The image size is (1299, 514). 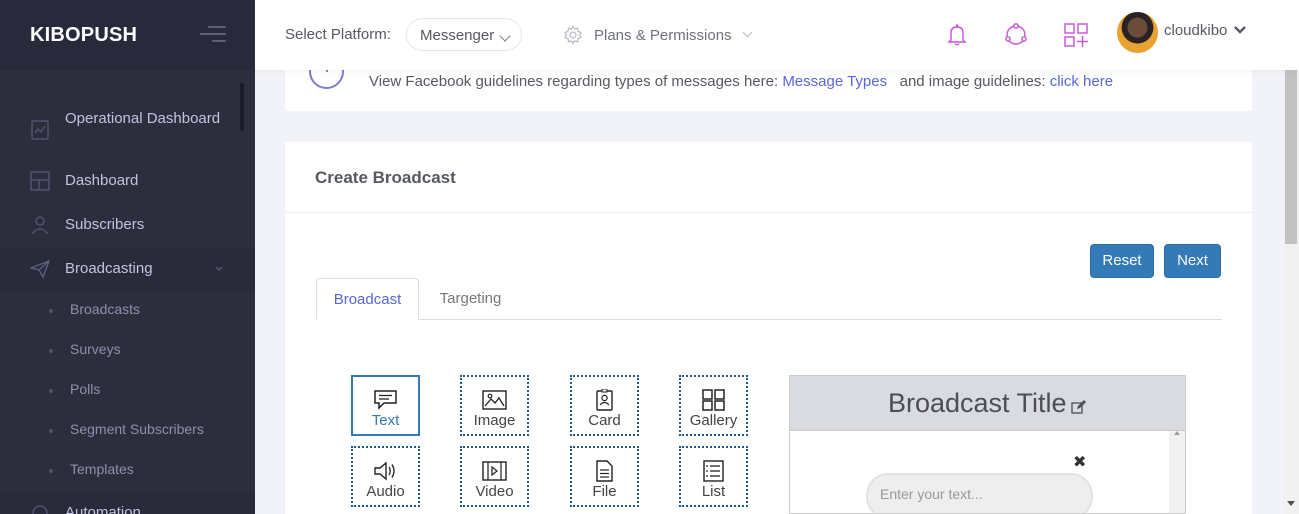 I want to click on file-component-button: File, so click(x=604, y=476).